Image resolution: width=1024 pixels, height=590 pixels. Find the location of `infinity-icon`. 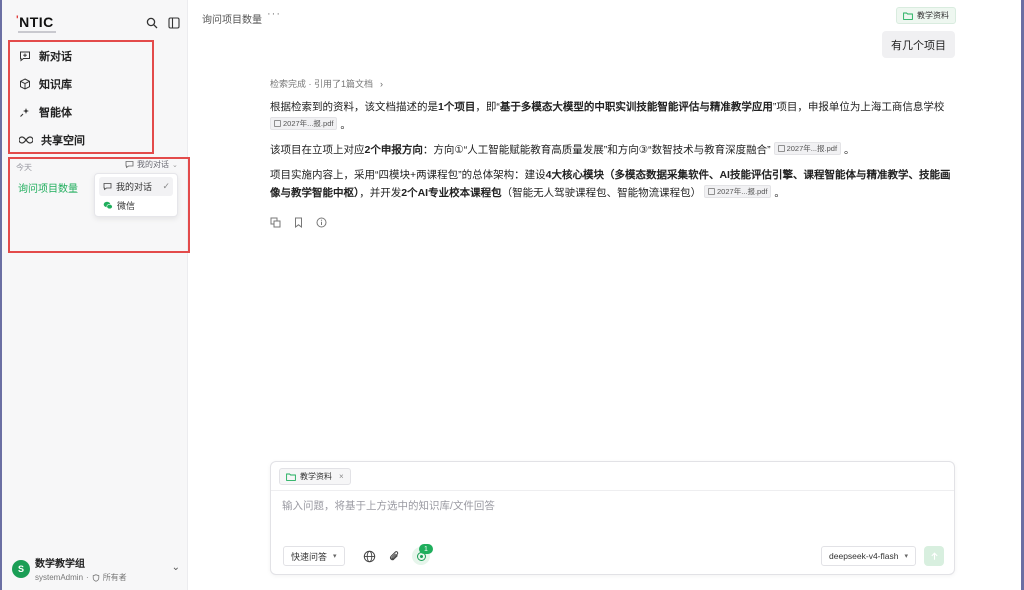

infinity-icon is located at coordinates (26, 140).